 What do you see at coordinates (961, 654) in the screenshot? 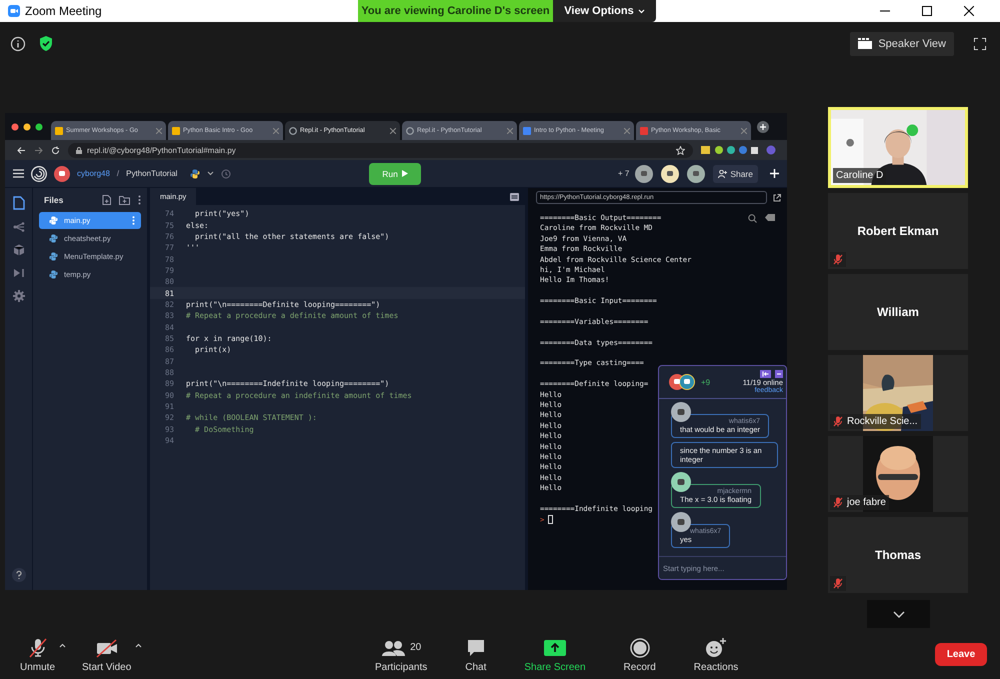
I see `leave-button: Leave` at bounding box center [961, 654].